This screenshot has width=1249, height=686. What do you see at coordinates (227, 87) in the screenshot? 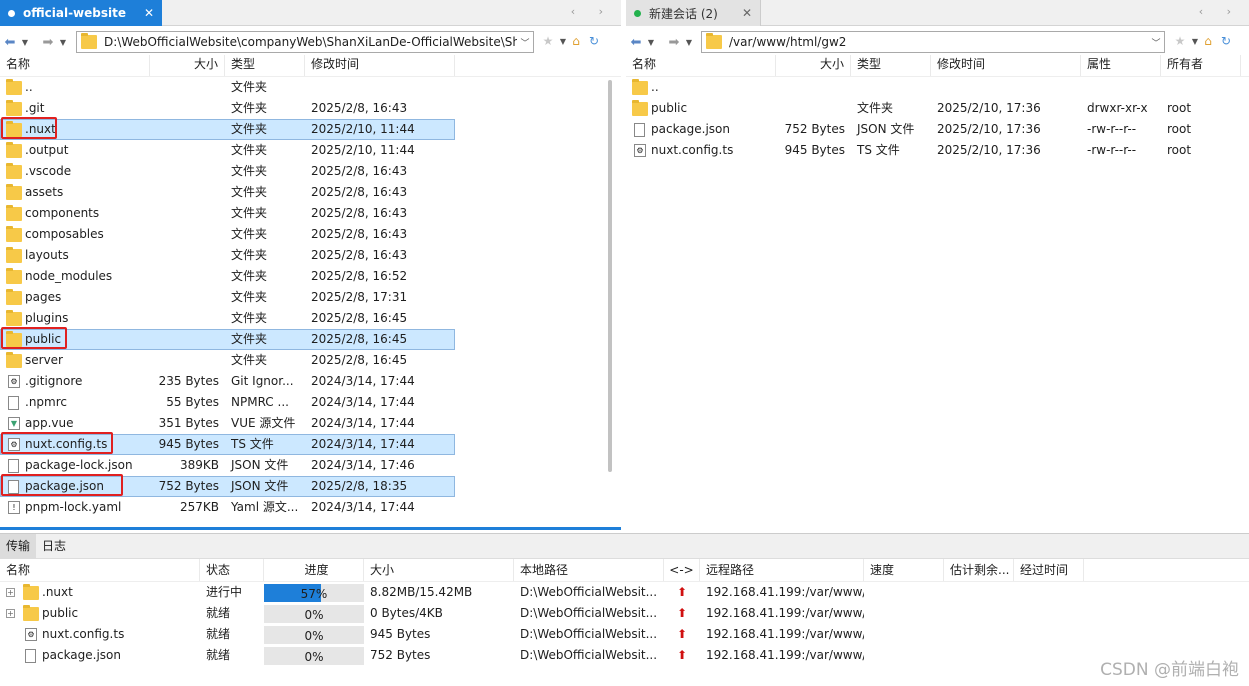
I see `file-row: .. 文件夹` at bounding box center [227, 87].